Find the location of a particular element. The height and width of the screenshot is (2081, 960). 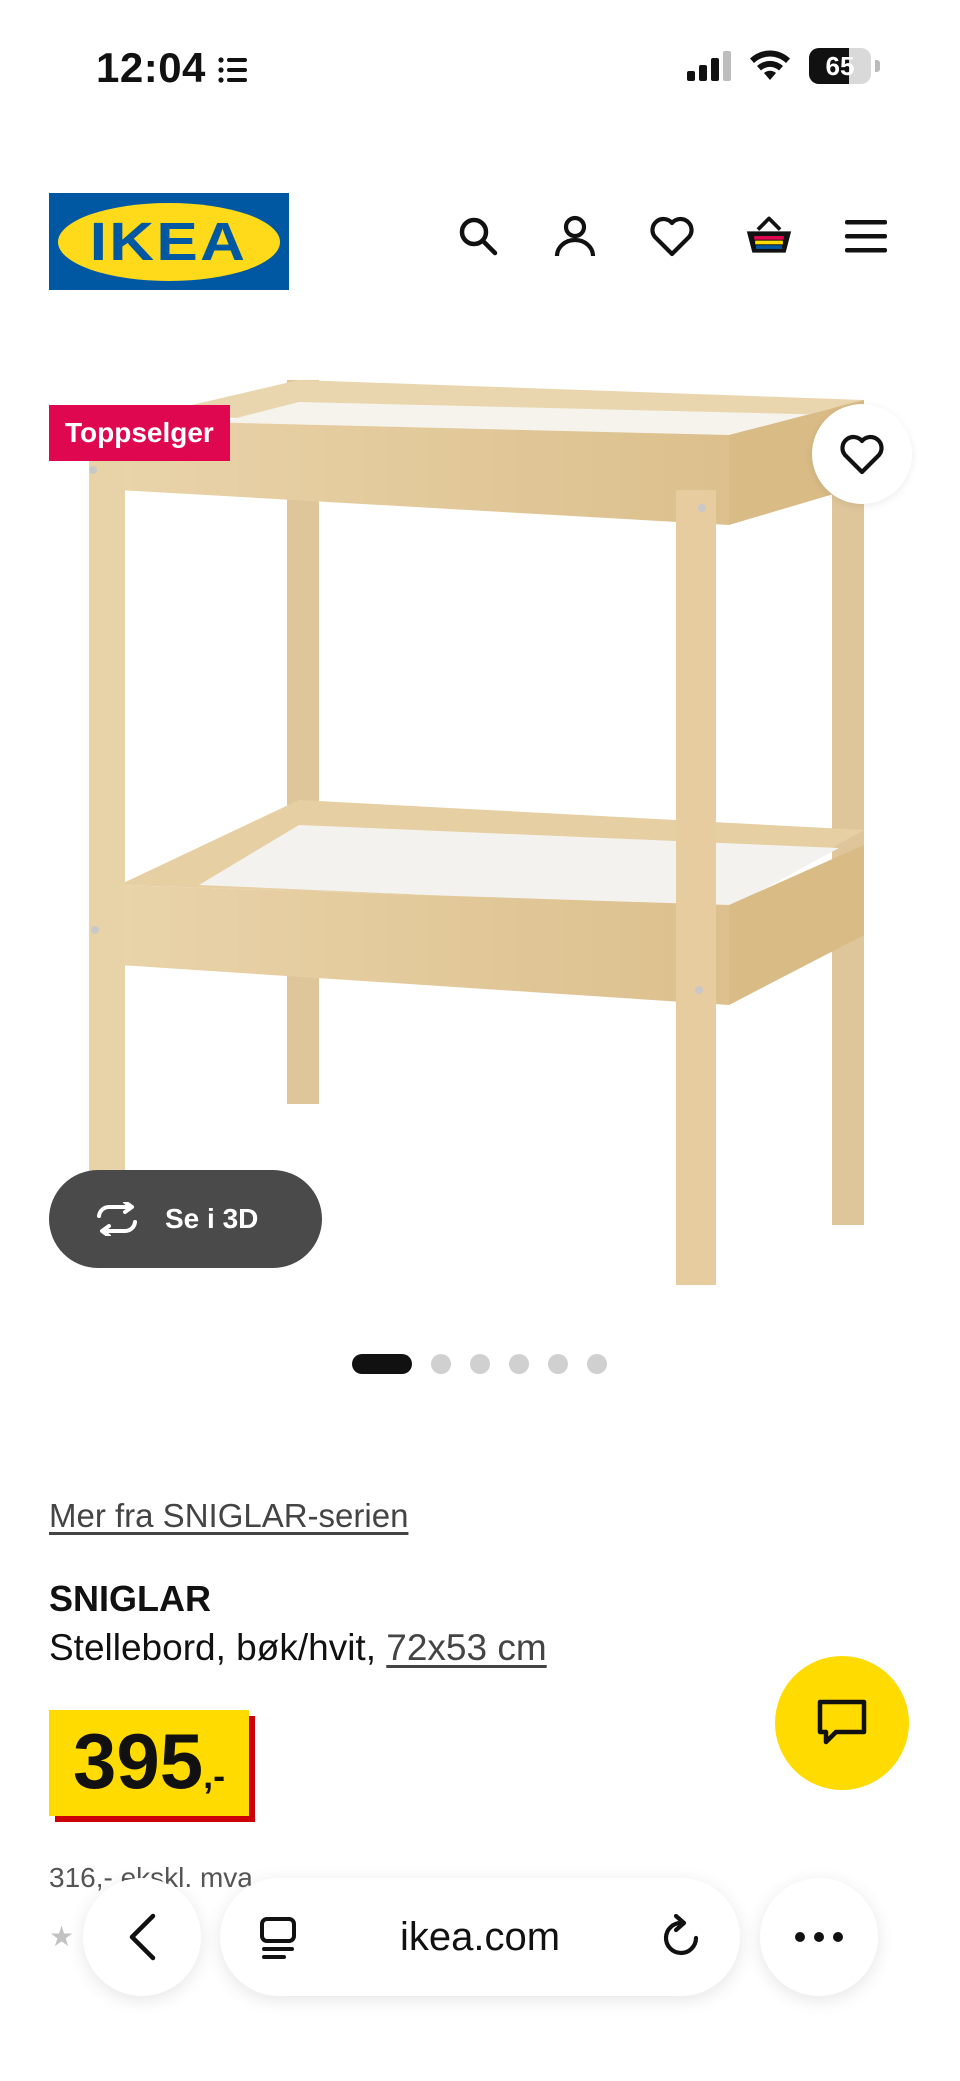

image-carousel-dots is located at coordinates (479, 1364).